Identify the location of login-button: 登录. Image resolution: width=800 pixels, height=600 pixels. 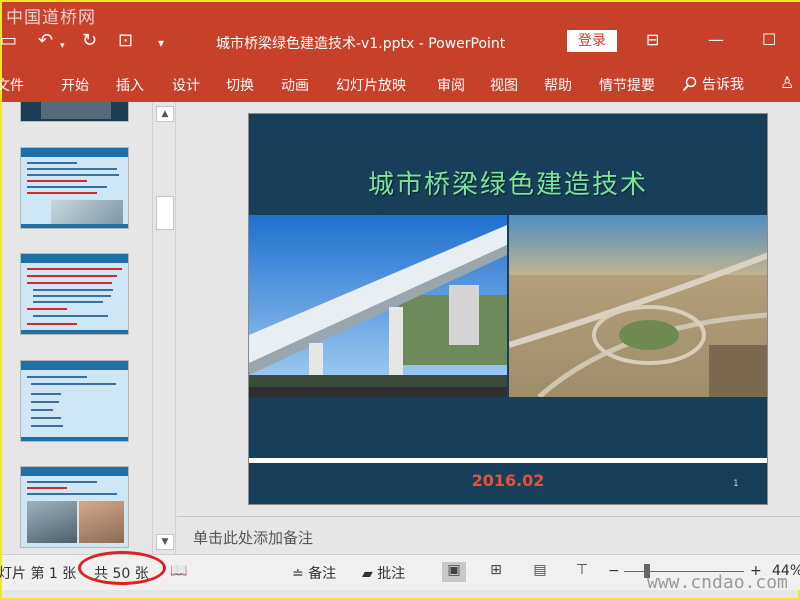
(592, 41).